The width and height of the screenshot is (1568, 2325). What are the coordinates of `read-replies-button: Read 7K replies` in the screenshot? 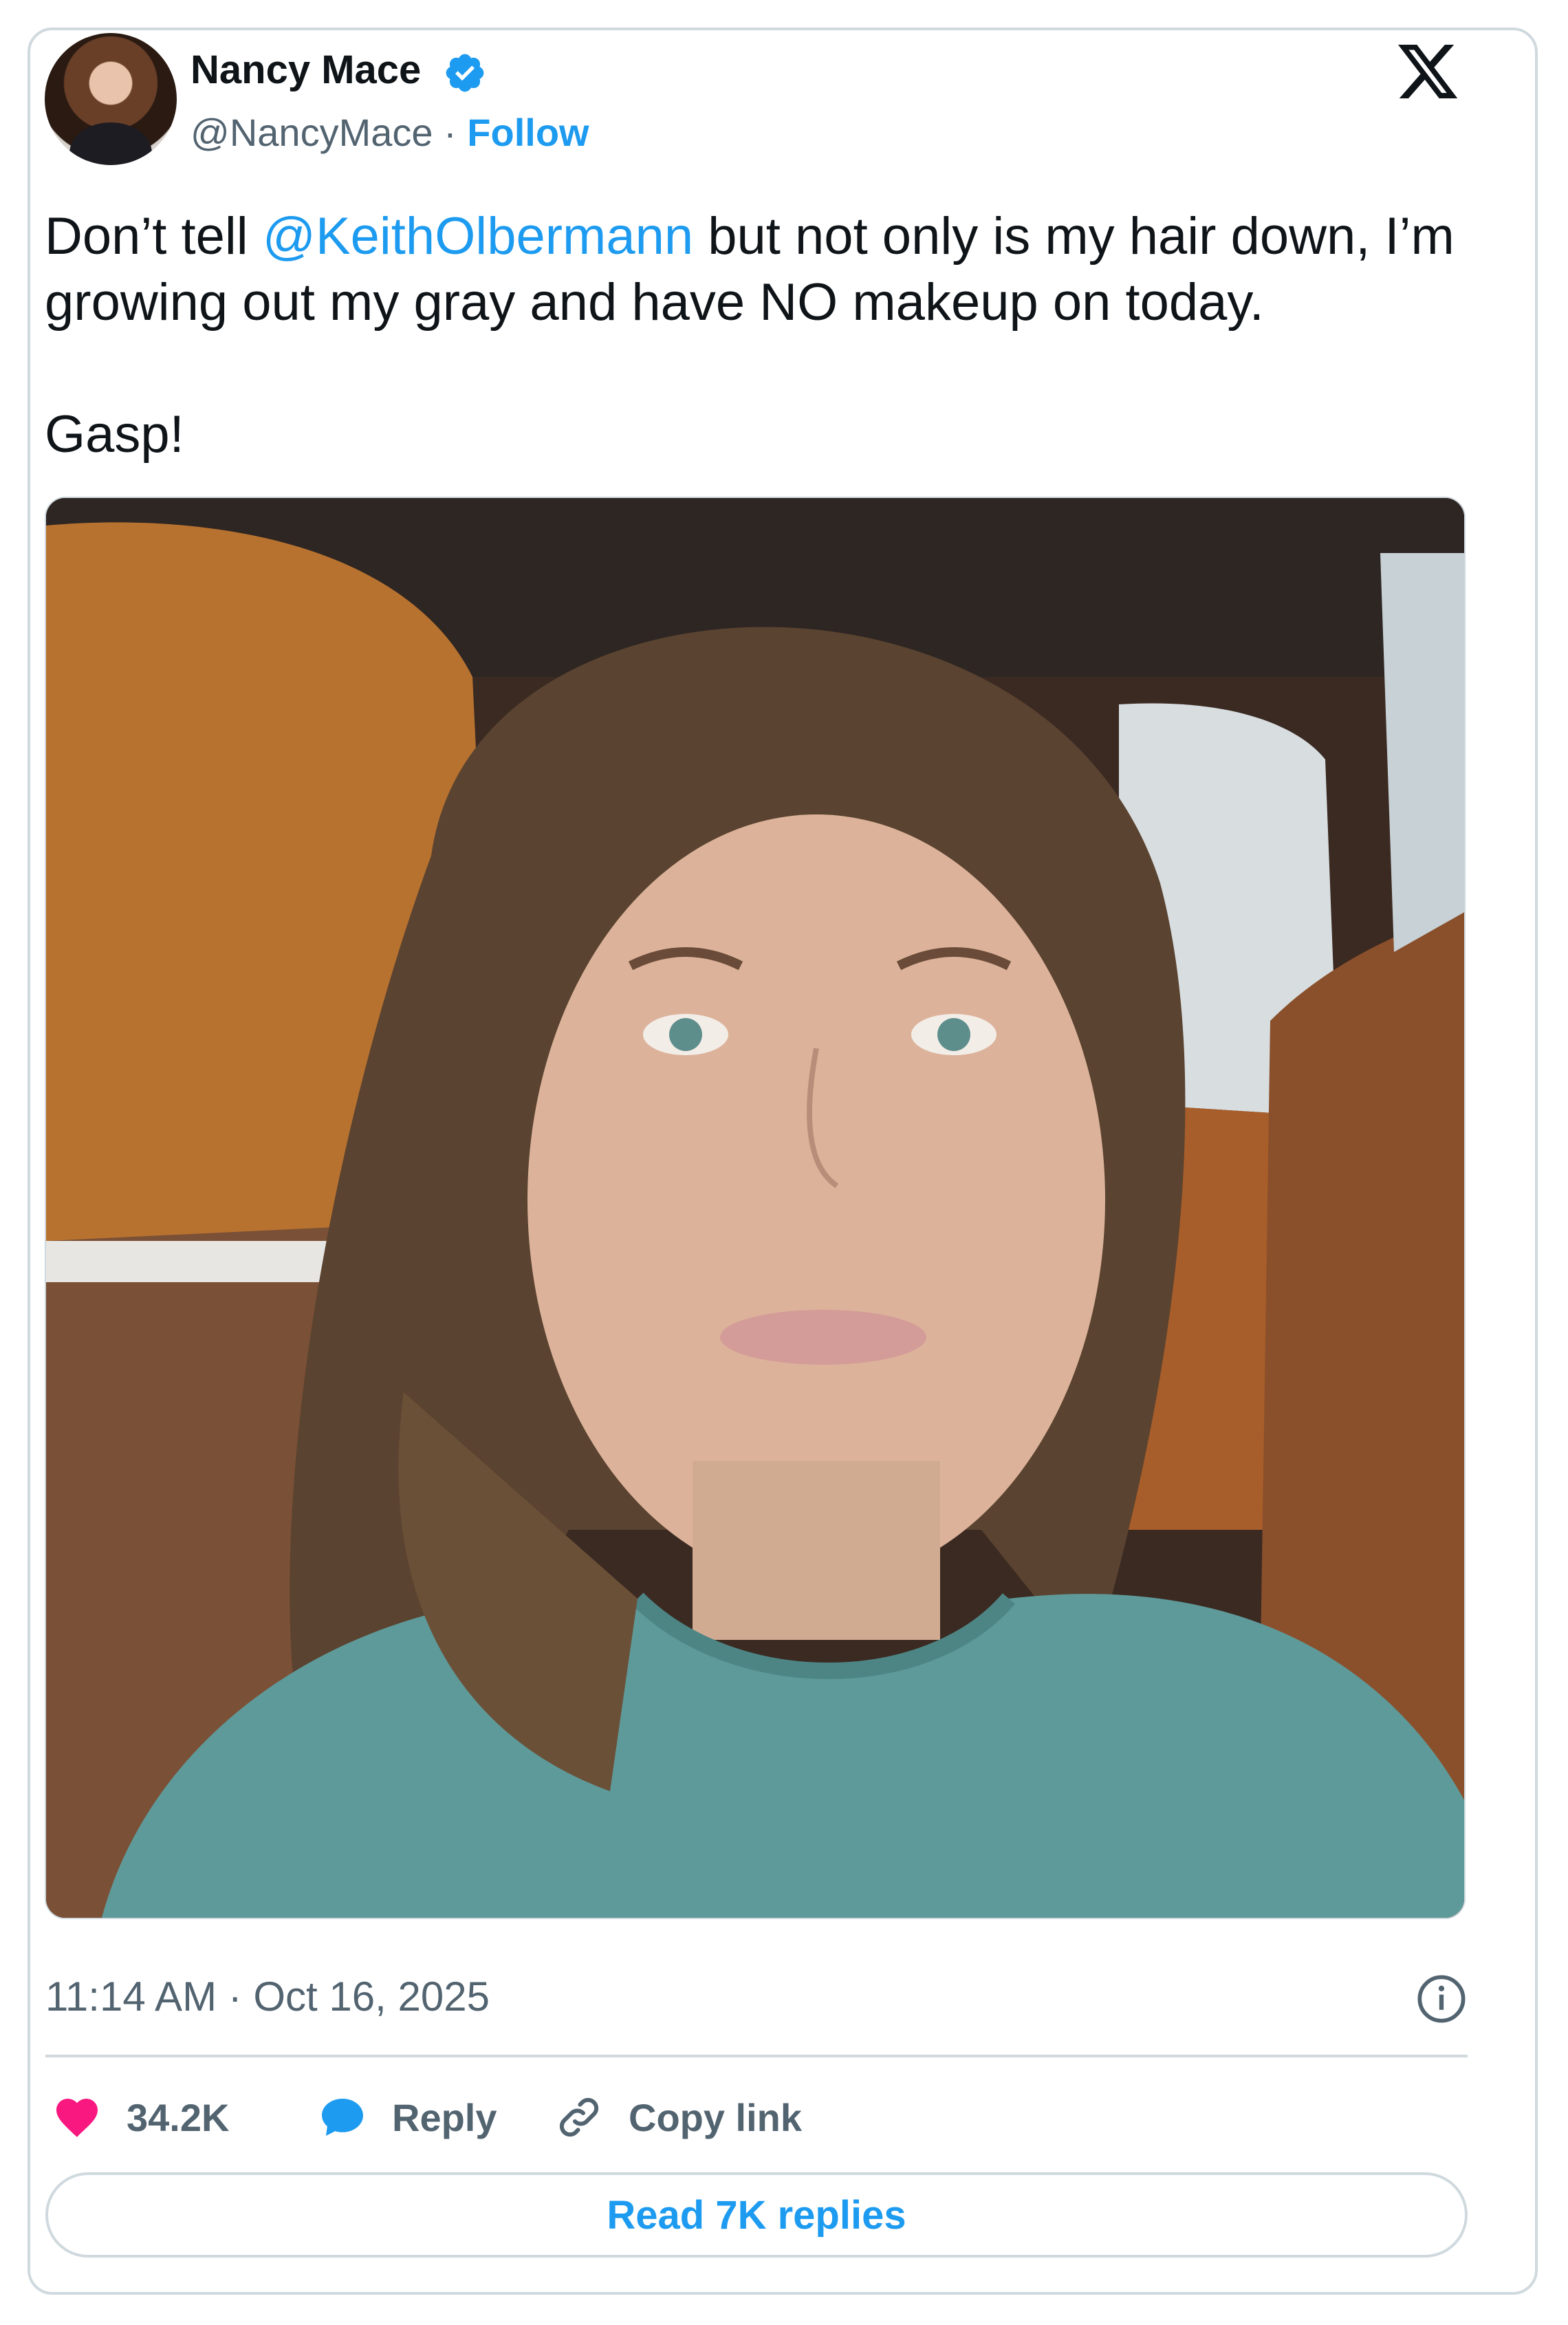 It's located at (756, 2215).